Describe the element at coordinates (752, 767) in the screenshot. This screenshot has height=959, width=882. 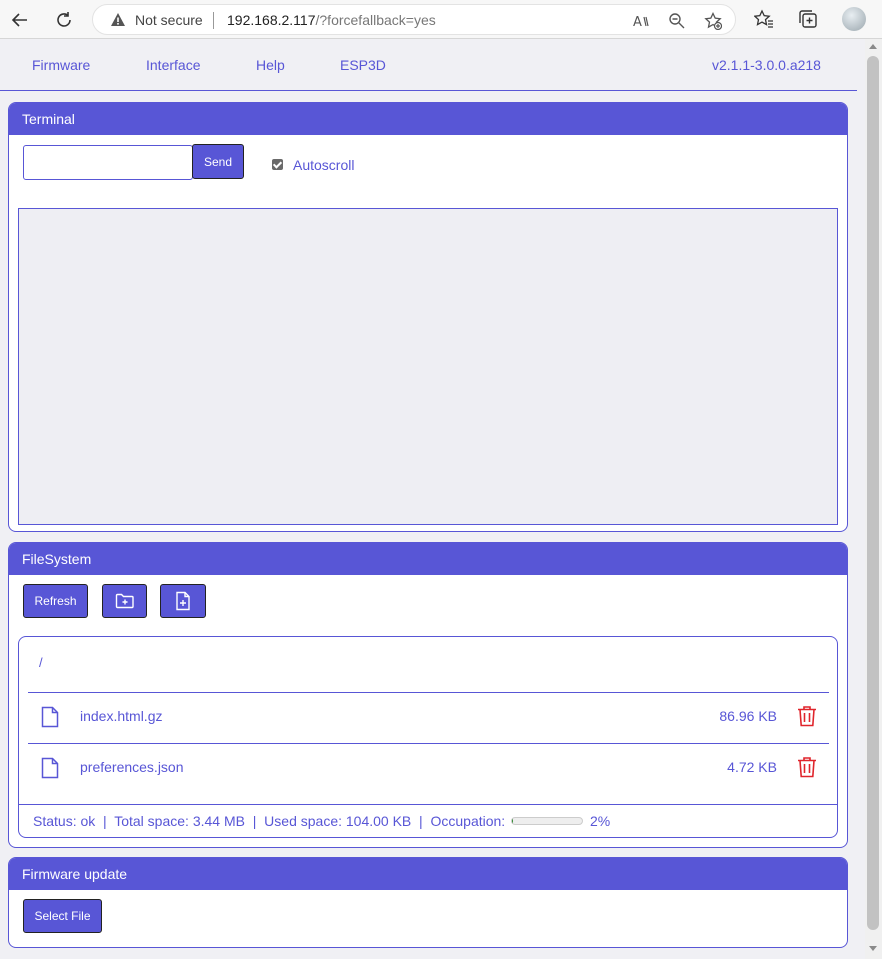
I see `file-size: 4.72 KB` at that location.